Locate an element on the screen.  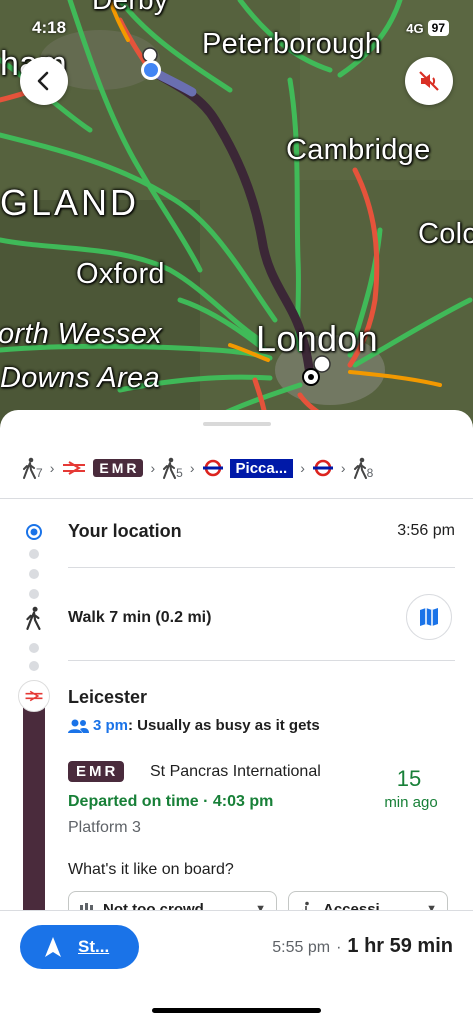
map-label-colchester: Colc is located at coordinates (445, 234).